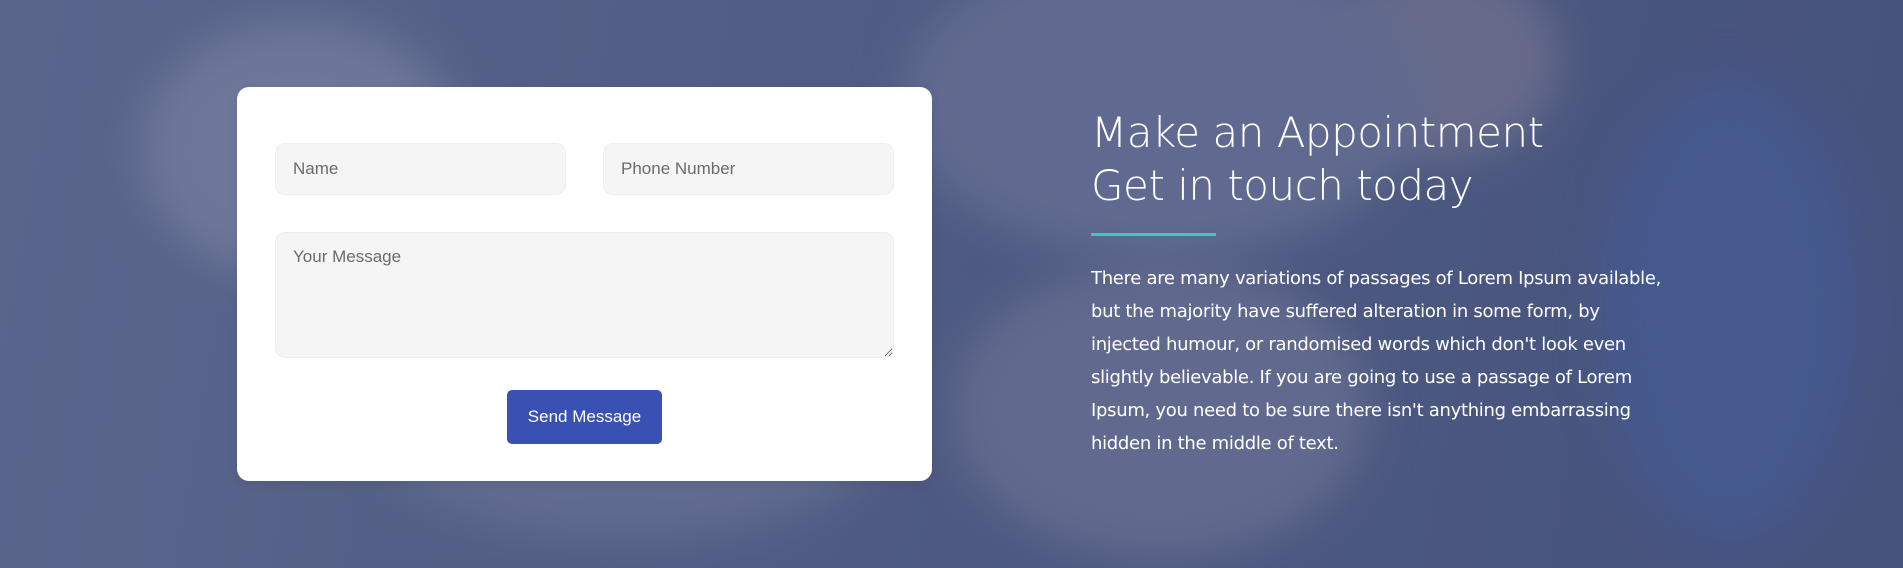  Describe the element at coordinates (584, 295) in the screenshot. I see `message-textarea` at that location.